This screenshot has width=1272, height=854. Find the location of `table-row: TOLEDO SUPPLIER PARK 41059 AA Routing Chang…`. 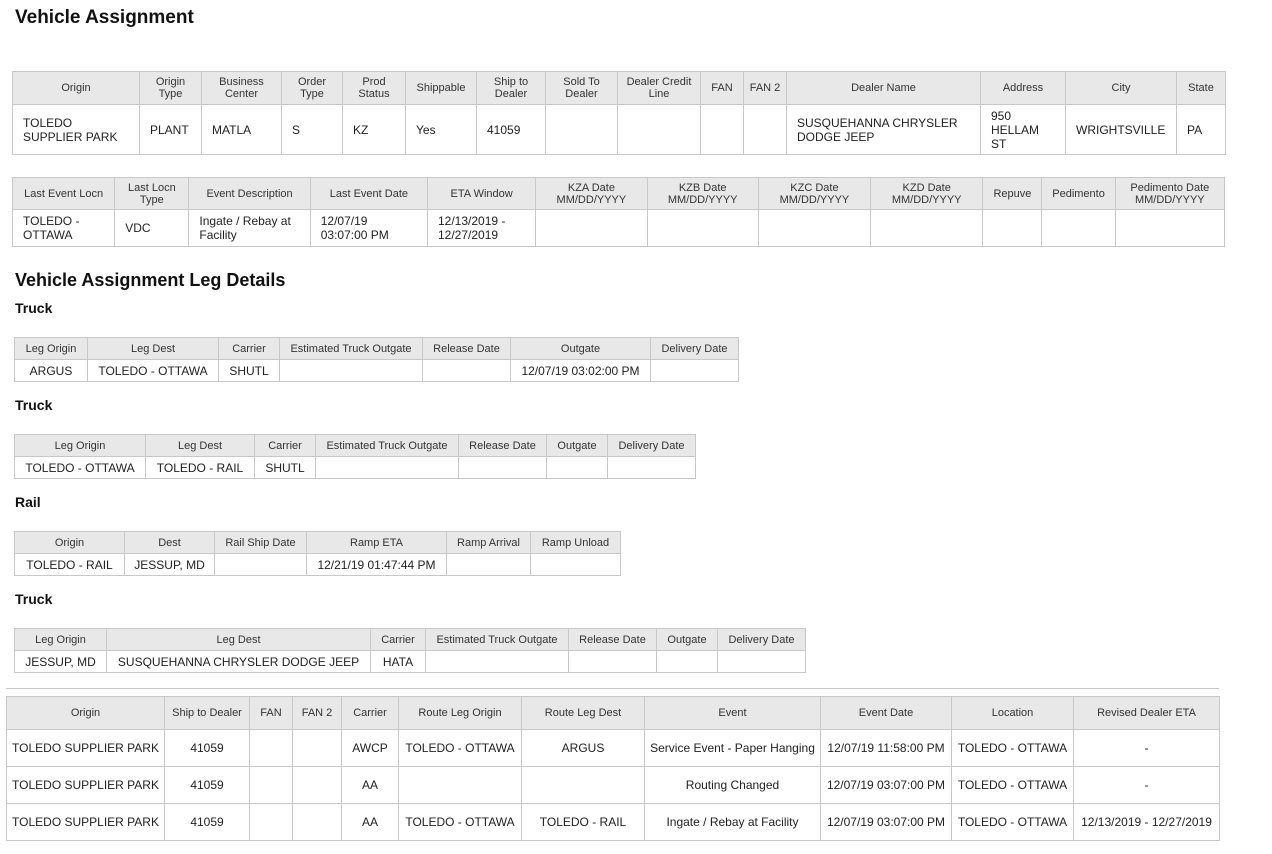

table-row: TOLEDO SUPPLIER PARK 41059 AA Routing Chang… is located at coordinates (613, 785).